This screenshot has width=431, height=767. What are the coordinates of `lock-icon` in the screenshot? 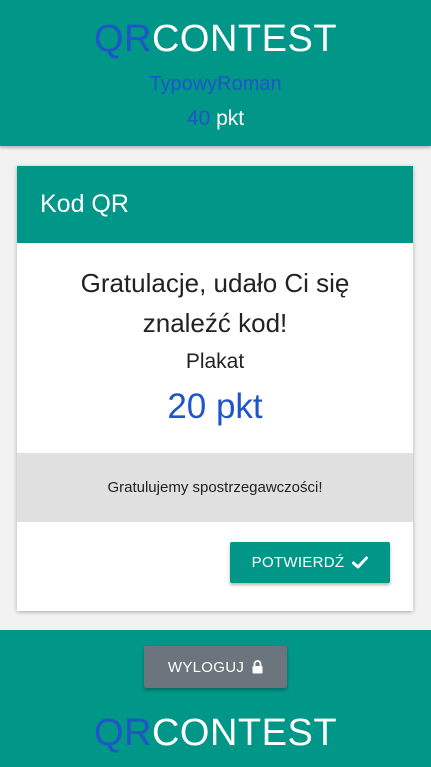 It's located at (257, 667).